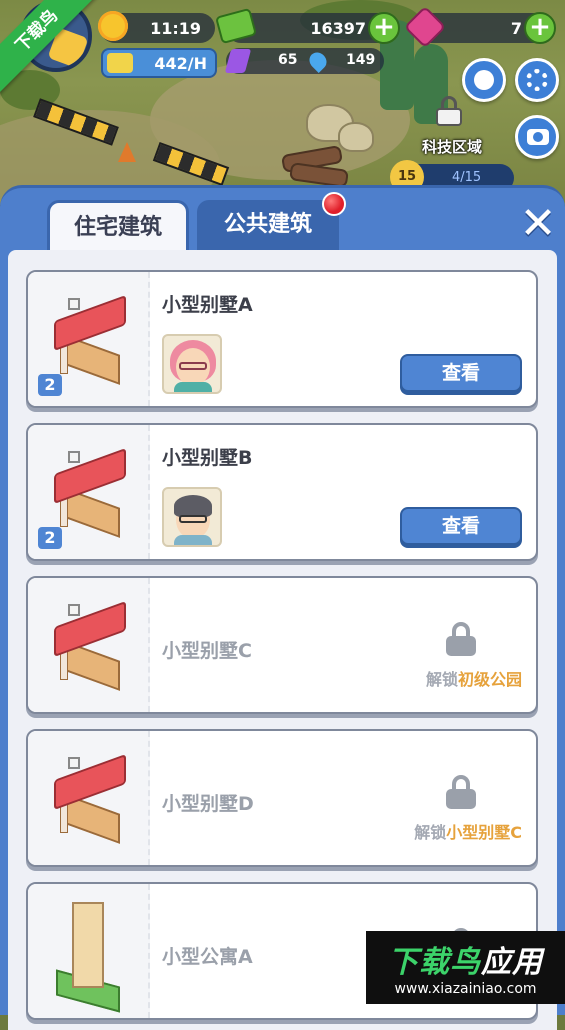 This screenshot has width=565, height=1030. Describe the element at coordinates (489, 679) in the screenshot. I see `unlock-target: 初级公园` at that location.